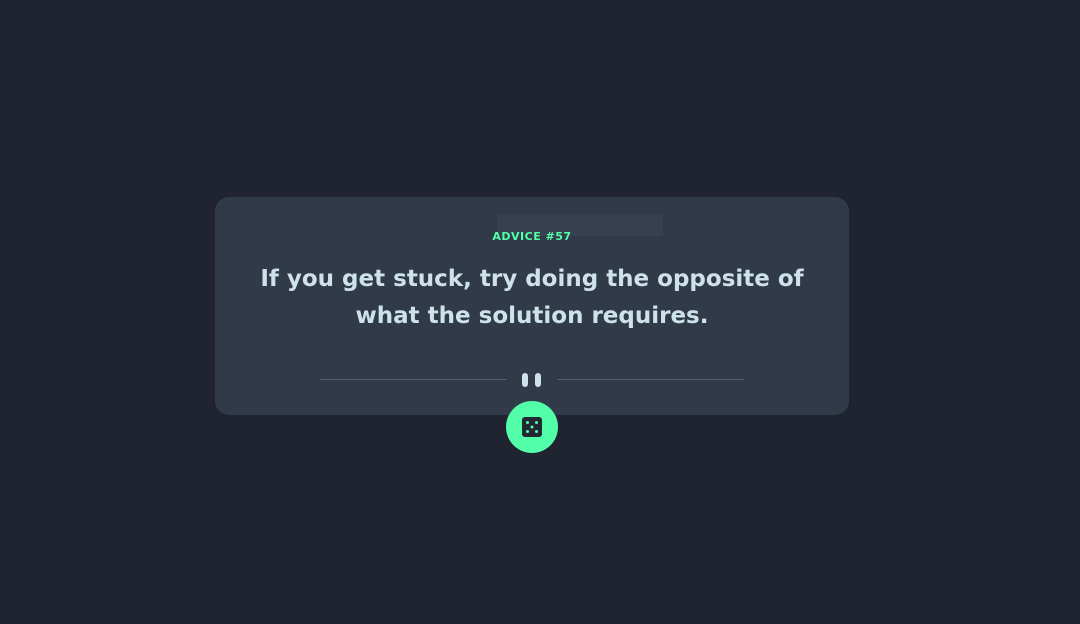 Image resolution: width=1080 pixels, height=624 pixels. Describe the element at coordinates (650, 379) in the screenshot. I see `divider-line-right` at that location.